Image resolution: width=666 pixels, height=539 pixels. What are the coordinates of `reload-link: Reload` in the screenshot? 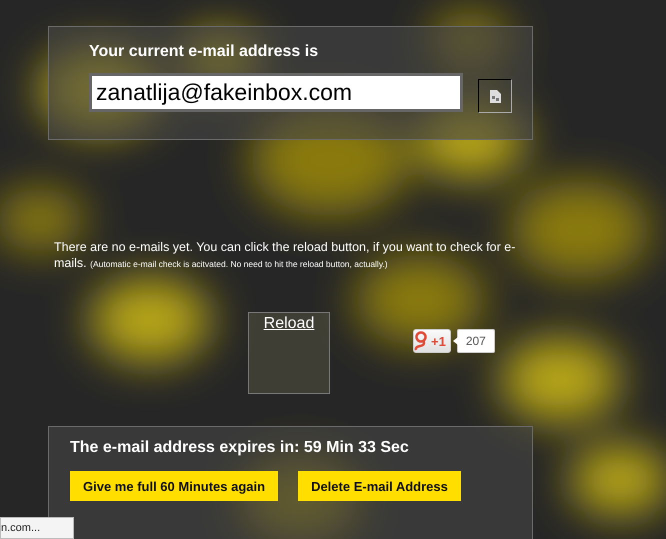 It's located at (289, 354).